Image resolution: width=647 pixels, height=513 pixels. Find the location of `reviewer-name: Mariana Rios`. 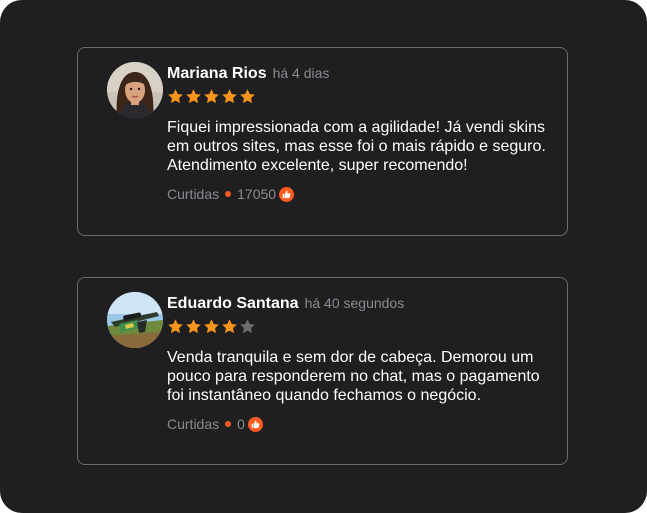

reviewer-name: Mariana Rios is located at coordinates (217, 73).